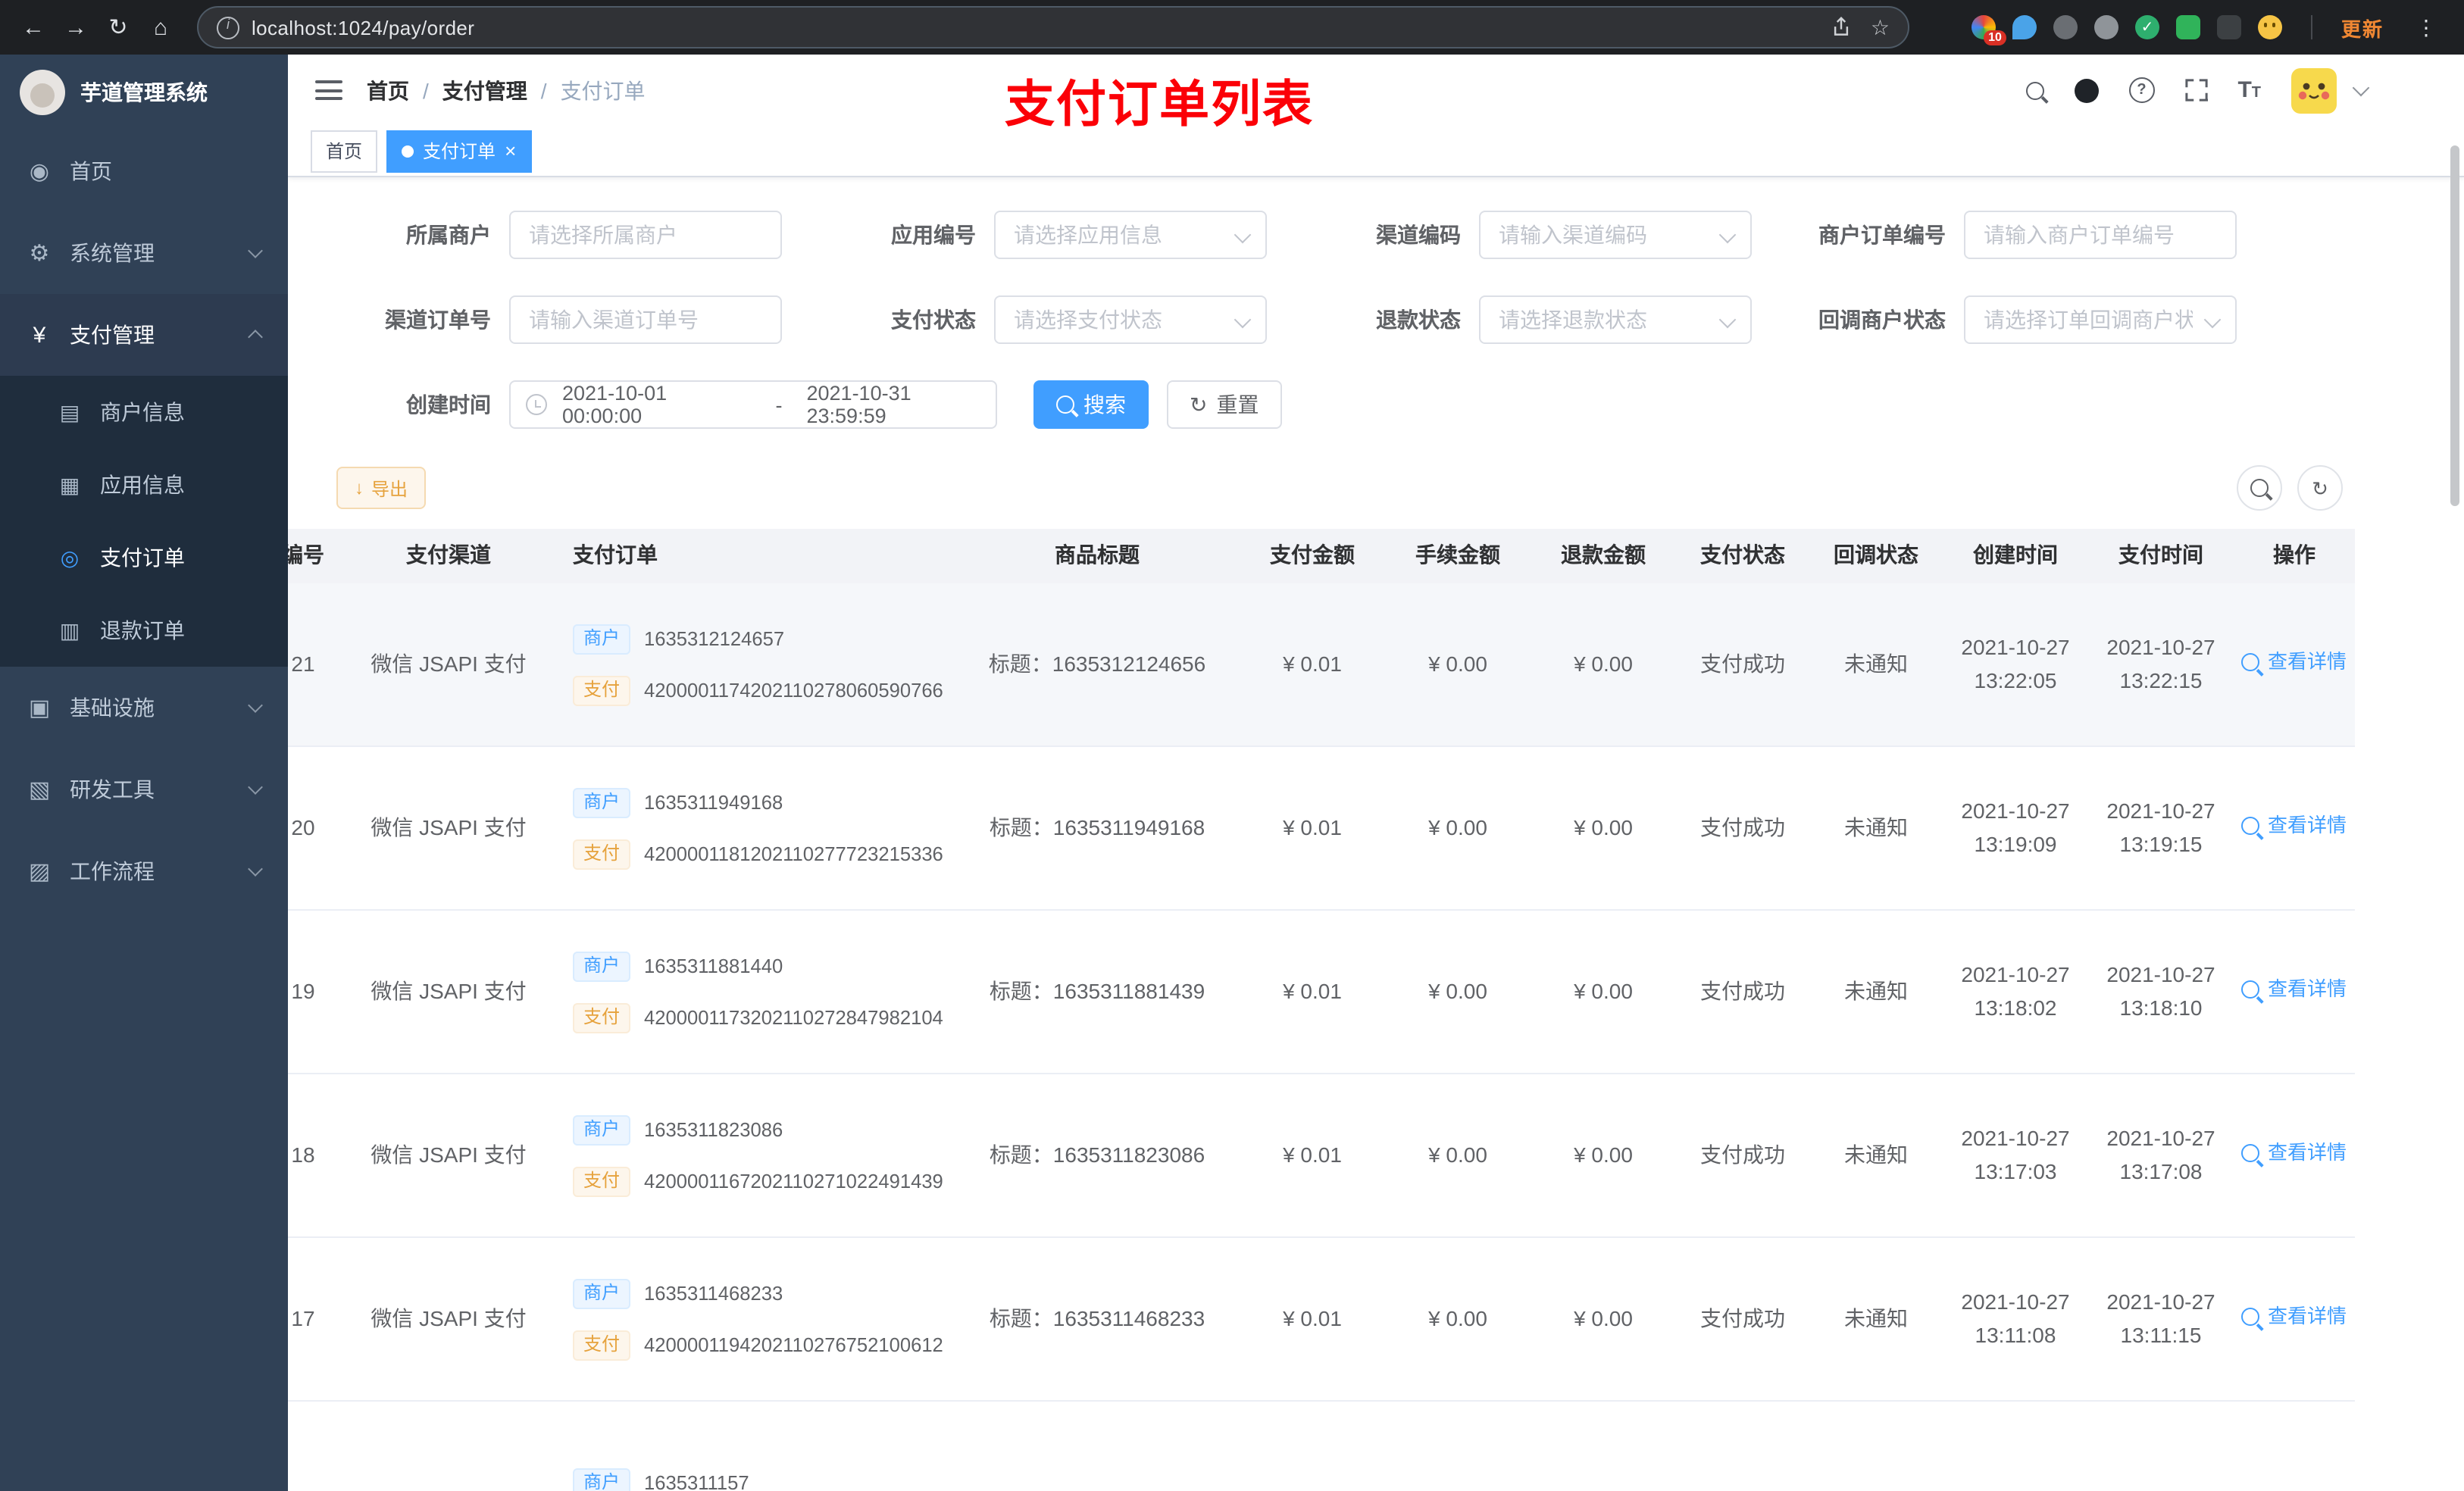  I want to click on avatar, so click(2314, 90).